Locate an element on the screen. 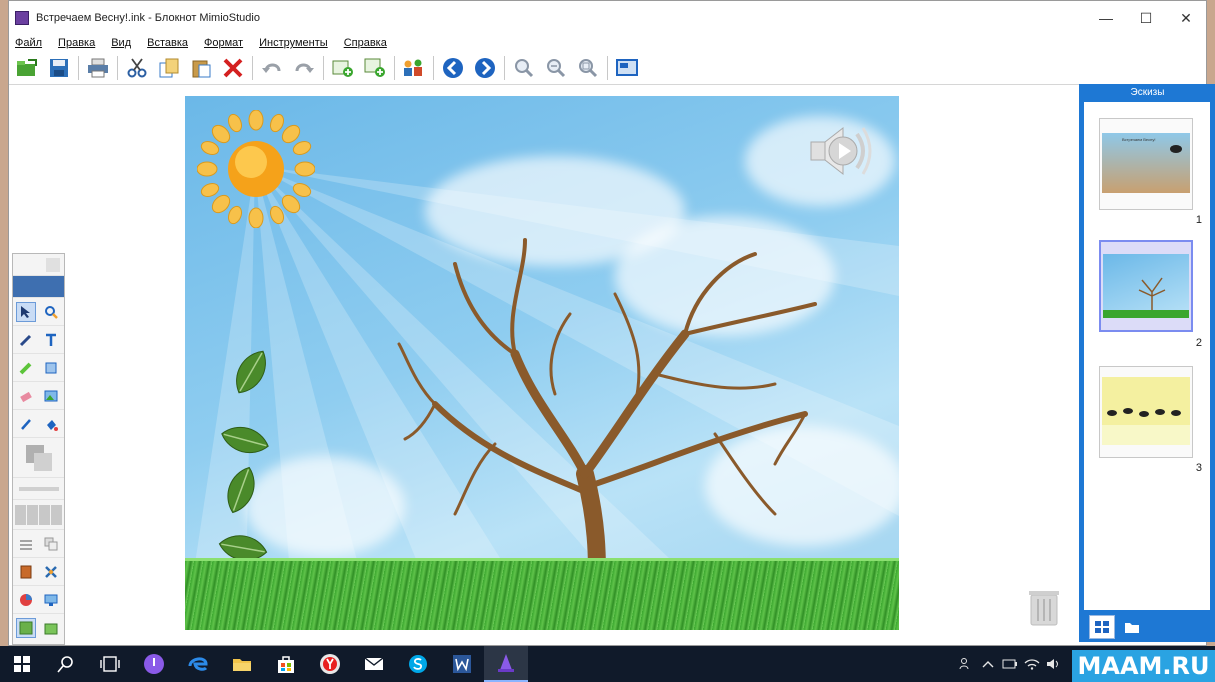  window-controls: — ☐ ✕ is located at coordinates (1146, 18).